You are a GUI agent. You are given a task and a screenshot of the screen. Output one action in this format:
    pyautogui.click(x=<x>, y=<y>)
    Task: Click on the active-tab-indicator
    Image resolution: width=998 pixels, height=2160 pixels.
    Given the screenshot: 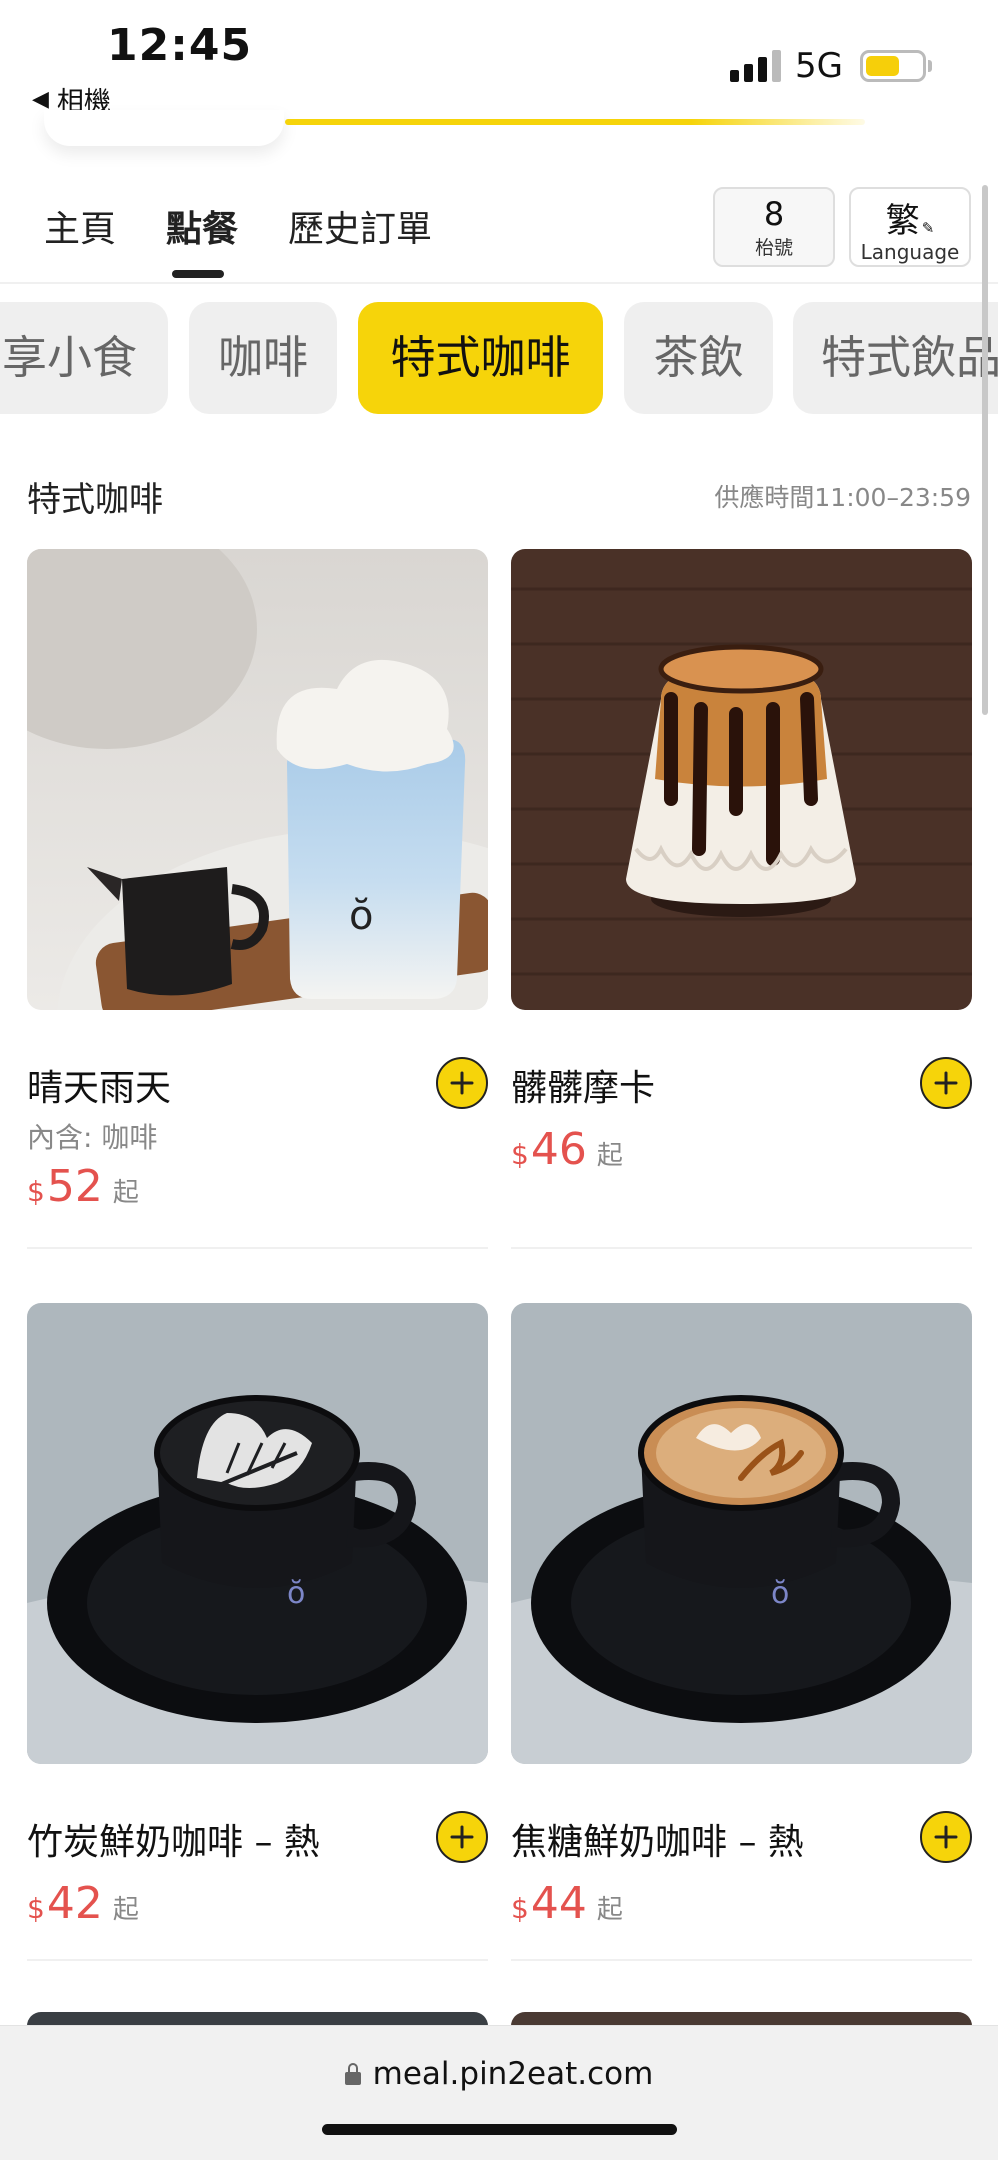 What is the action you would take?
    pyautogui.click(x=198, y=274)
    